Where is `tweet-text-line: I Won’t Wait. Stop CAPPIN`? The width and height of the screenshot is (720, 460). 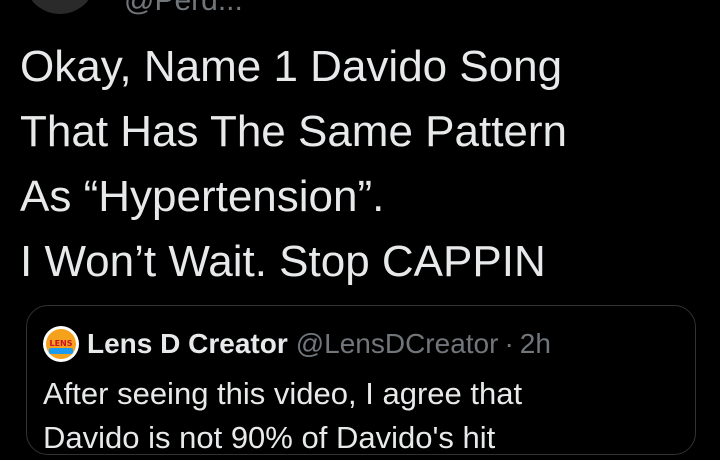
tweet-text-line: I Won’t Wait. Stop CAPPIN is located at coordinates (283, 261).